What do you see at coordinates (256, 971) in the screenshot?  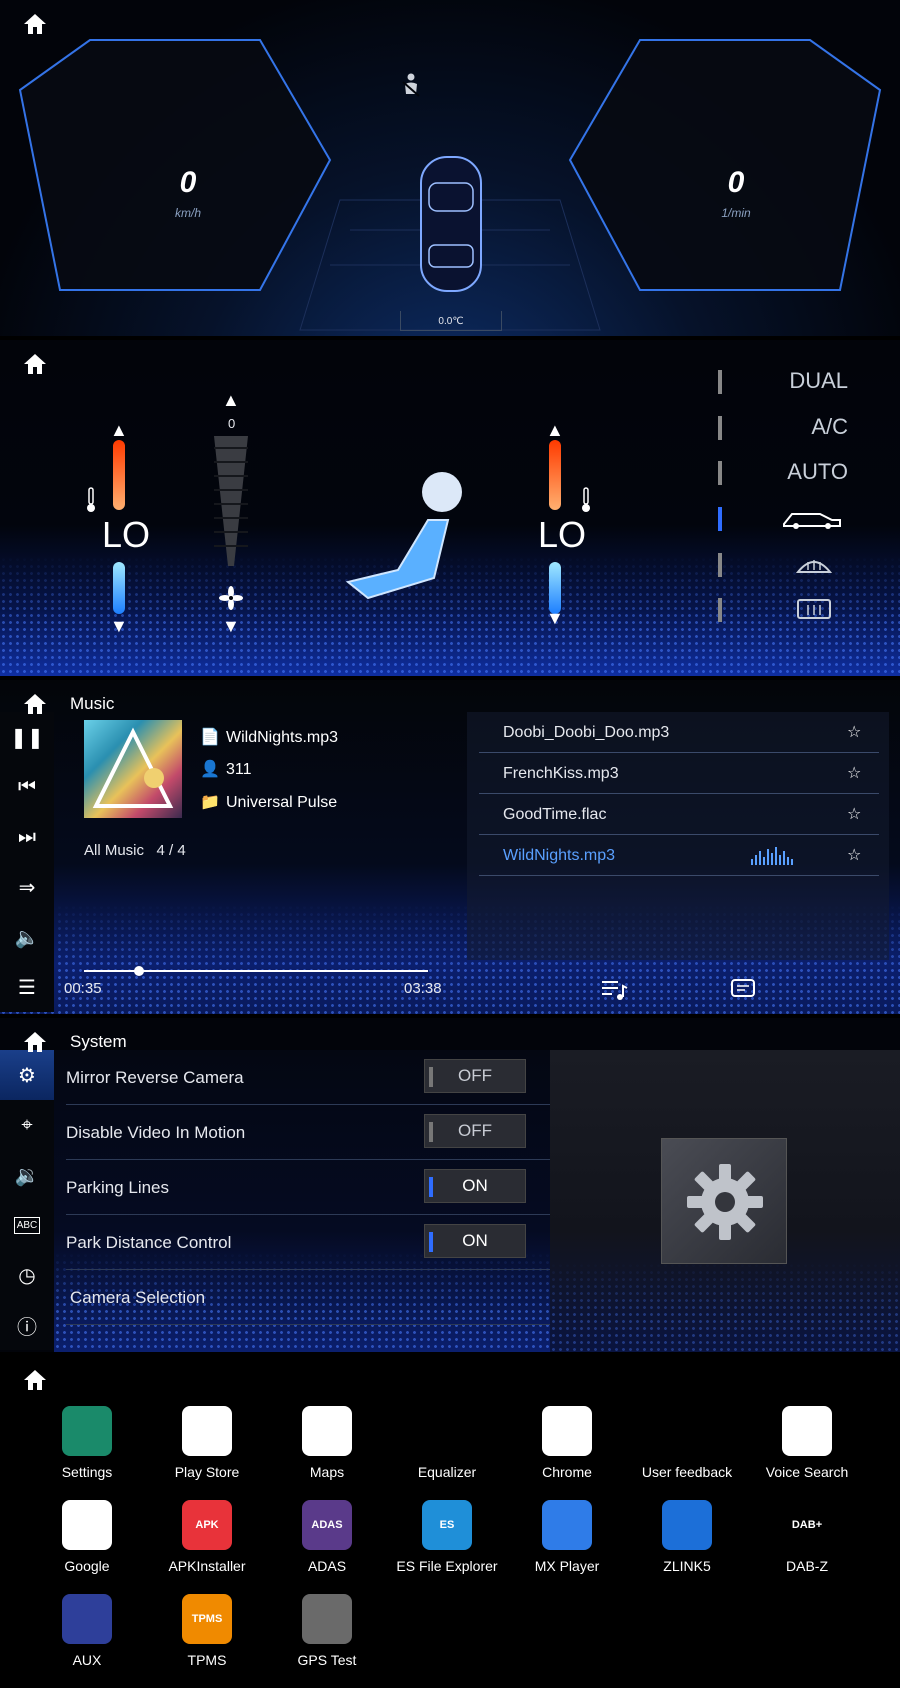 I see `progress-bar` at bounding box center [256, 971].